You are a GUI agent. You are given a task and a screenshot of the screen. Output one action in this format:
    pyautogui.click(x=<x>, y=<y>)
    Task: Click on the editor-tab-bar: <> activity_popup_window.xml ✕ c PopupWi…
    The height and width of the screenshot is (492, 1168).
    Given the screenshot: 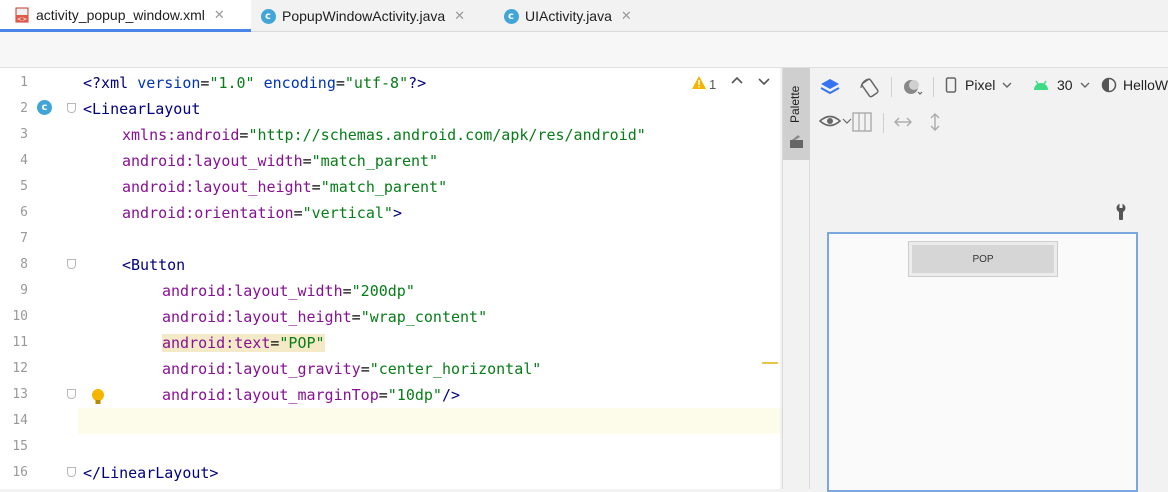 What is the action you would take?
    pyautogui.click(x=584, y=16)
    